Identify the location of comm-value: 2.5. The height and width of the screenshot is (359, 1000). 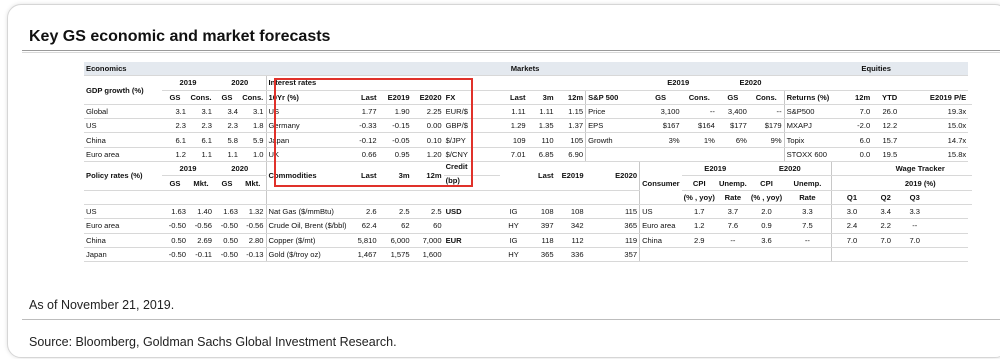
(427, 212).